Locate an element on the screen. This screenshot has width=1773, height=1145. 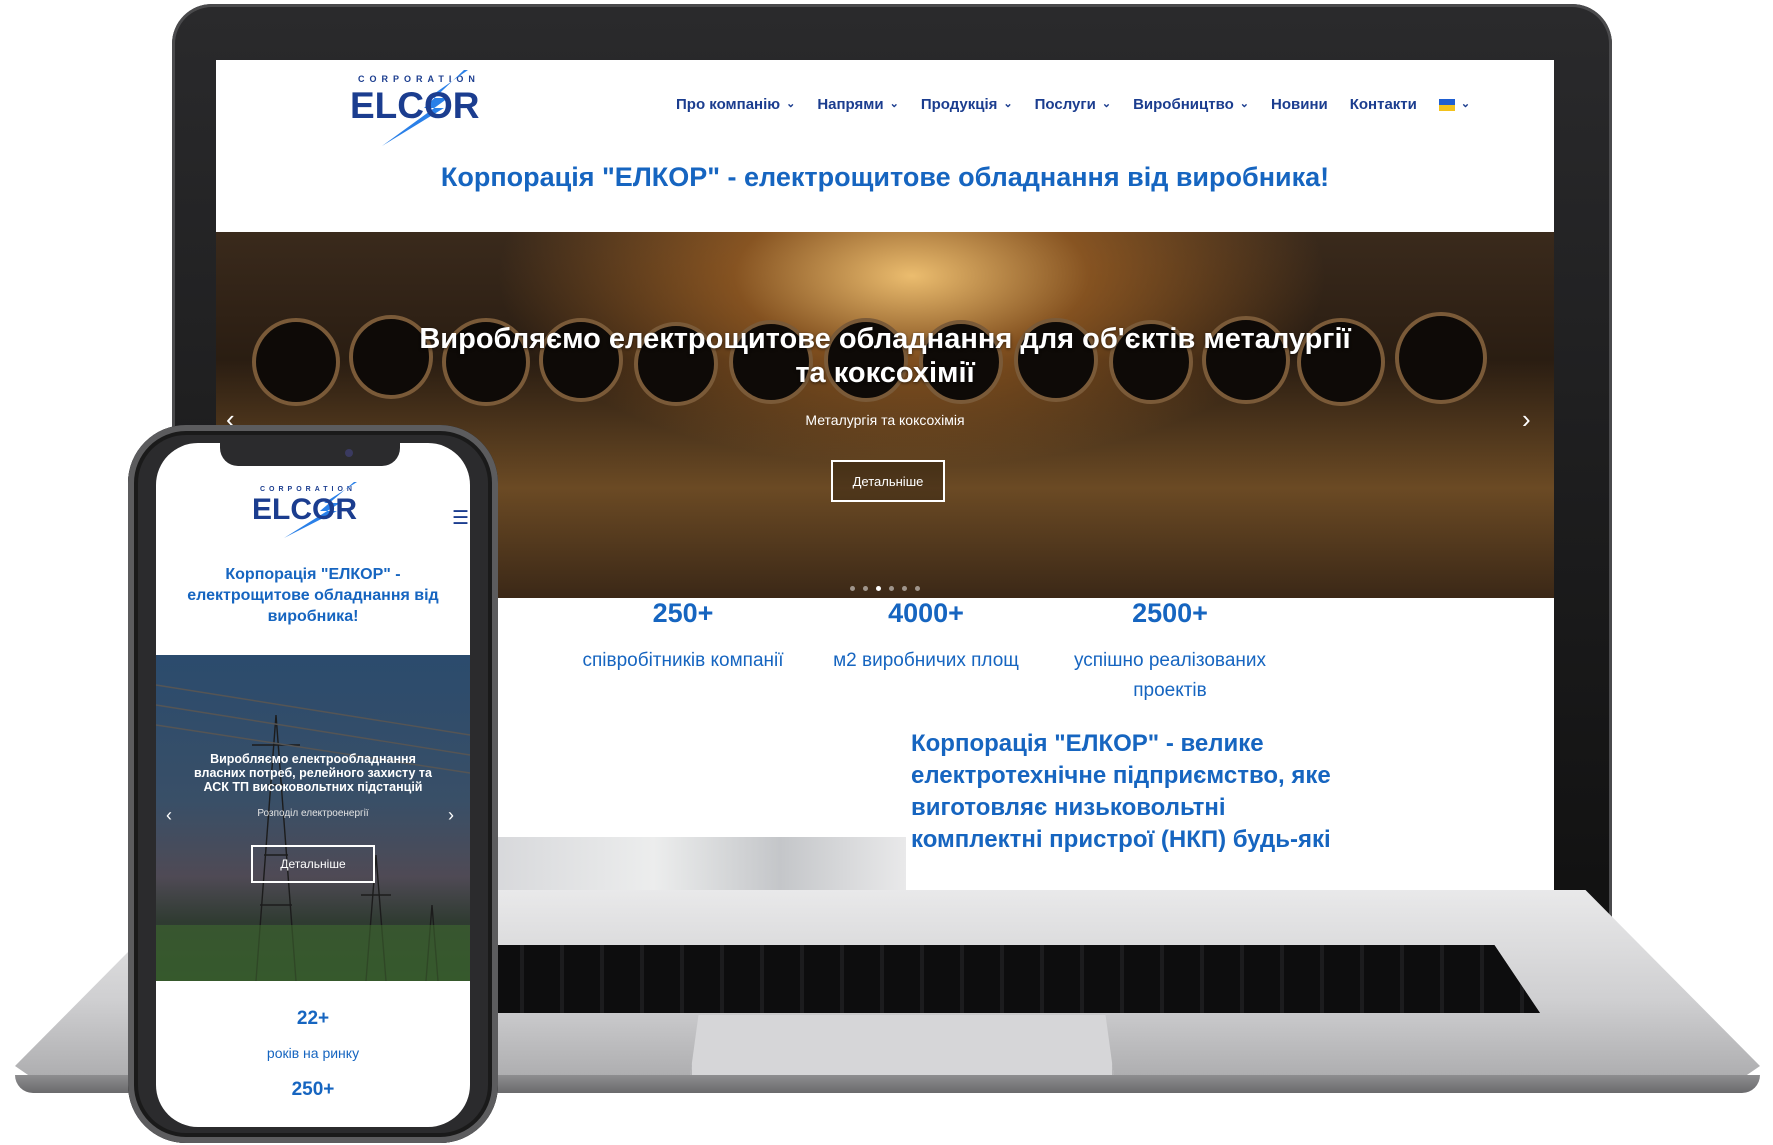
slider-dot-active is located at coordinates (878, 588).